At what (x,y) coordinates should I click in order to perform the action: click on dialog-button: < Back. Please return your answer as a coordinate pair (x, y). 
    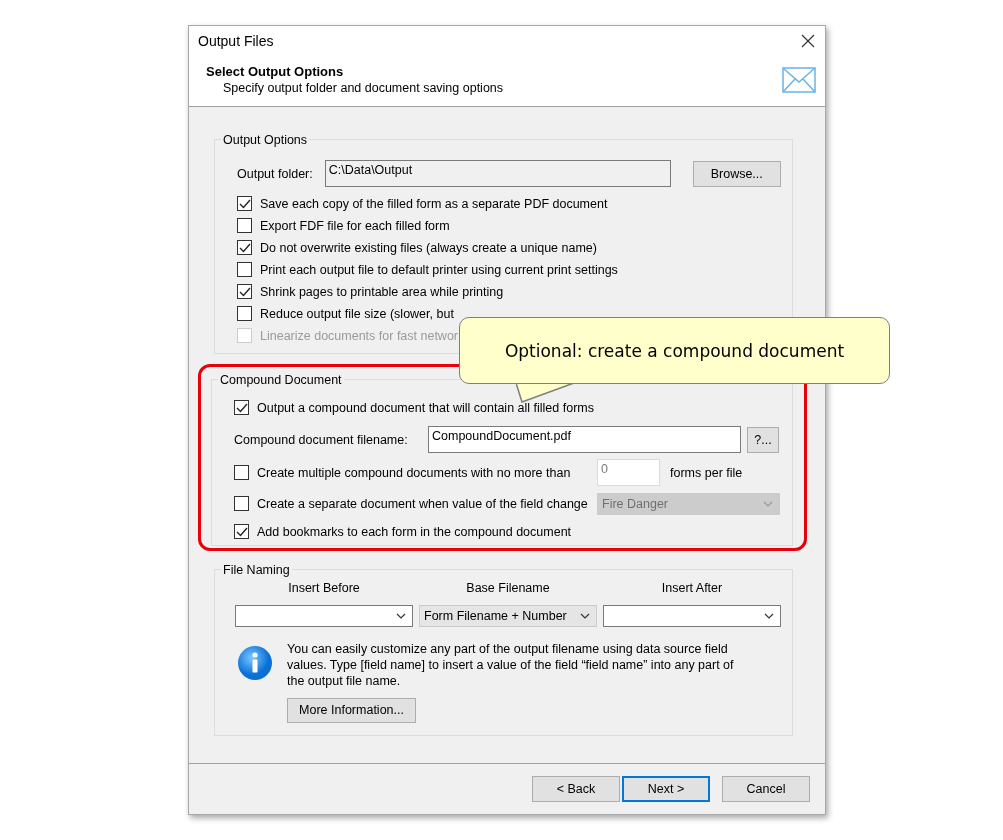
    Looking at the image, I should click on (576, 788).